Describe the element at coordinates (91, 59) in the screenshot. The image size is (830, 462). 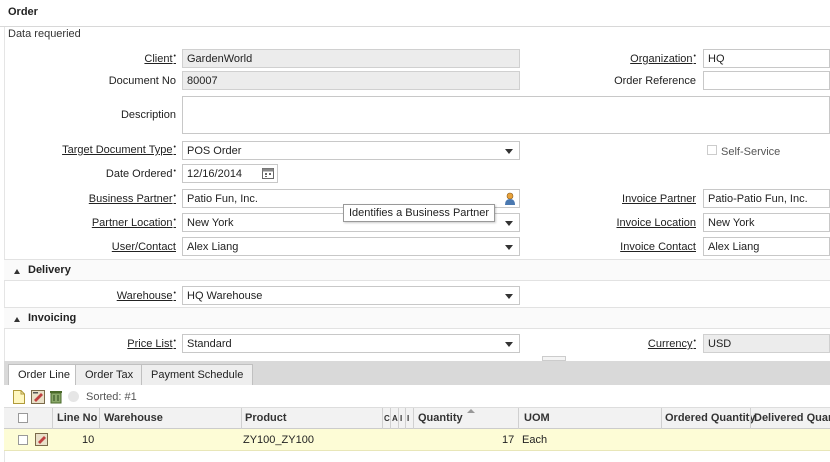
I see `client-label: Client•` at that location.